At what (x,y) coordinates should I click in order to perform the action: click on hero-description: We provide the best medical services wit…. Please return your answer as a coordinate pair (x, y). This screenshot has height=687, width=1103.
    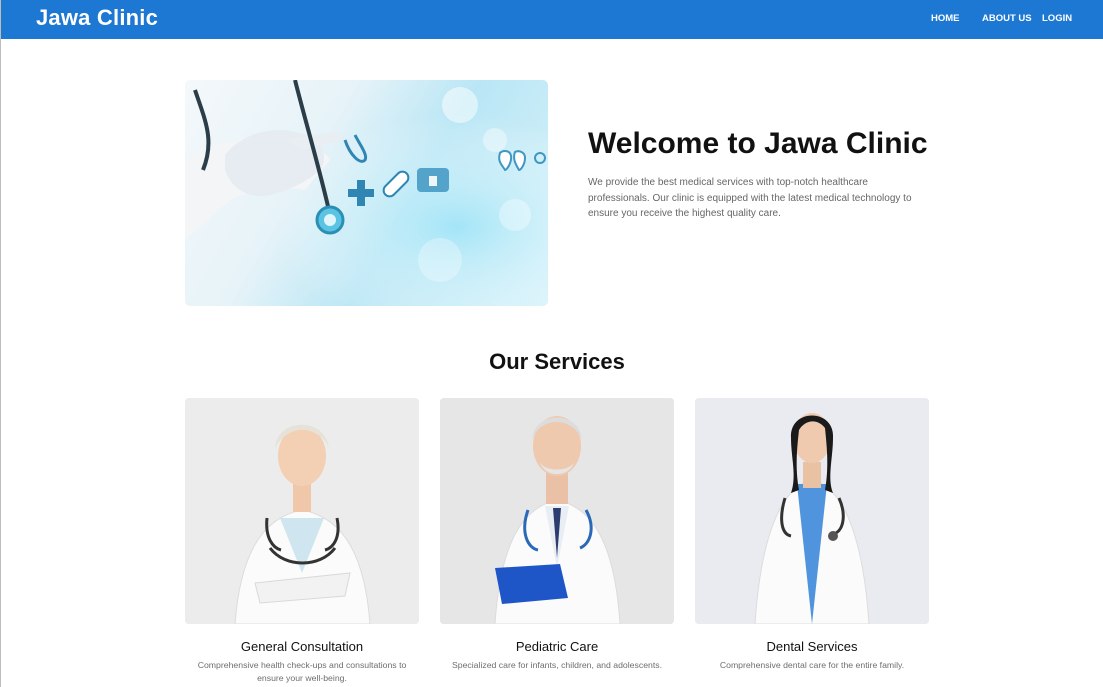
    Looking at the image, I should click on (750, 198).